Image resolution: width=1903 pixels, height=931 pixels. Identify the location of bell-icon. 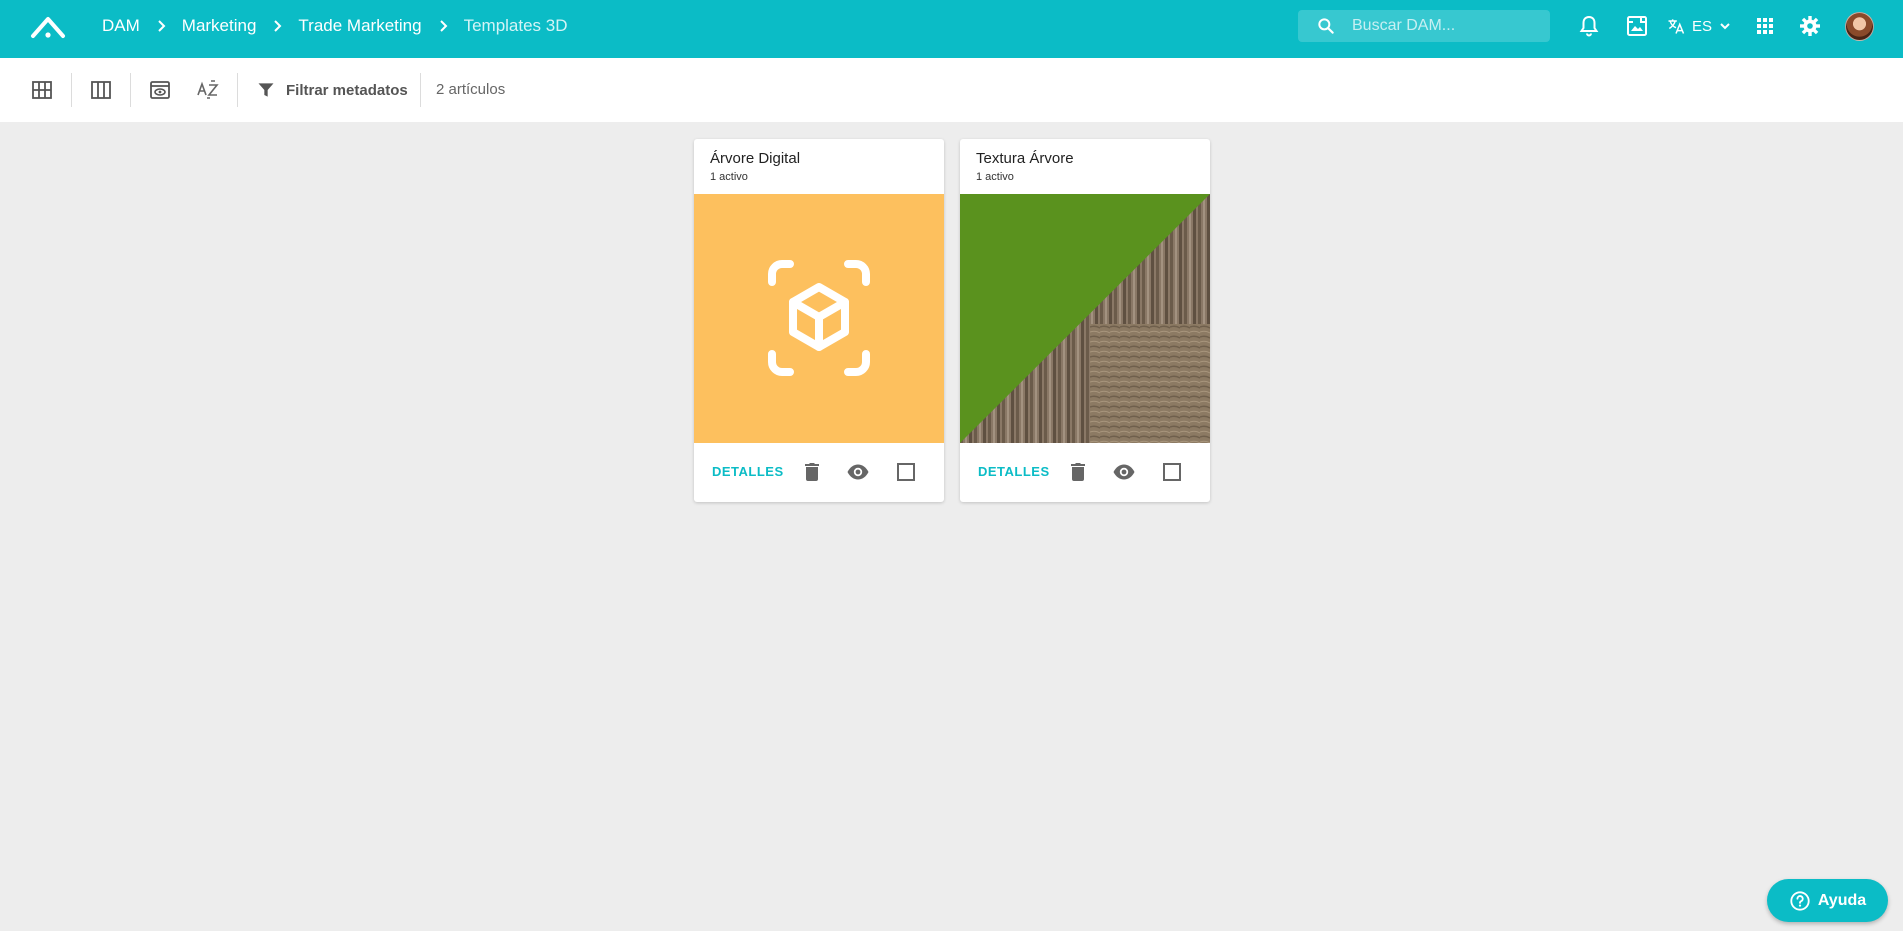
(1589, 26).